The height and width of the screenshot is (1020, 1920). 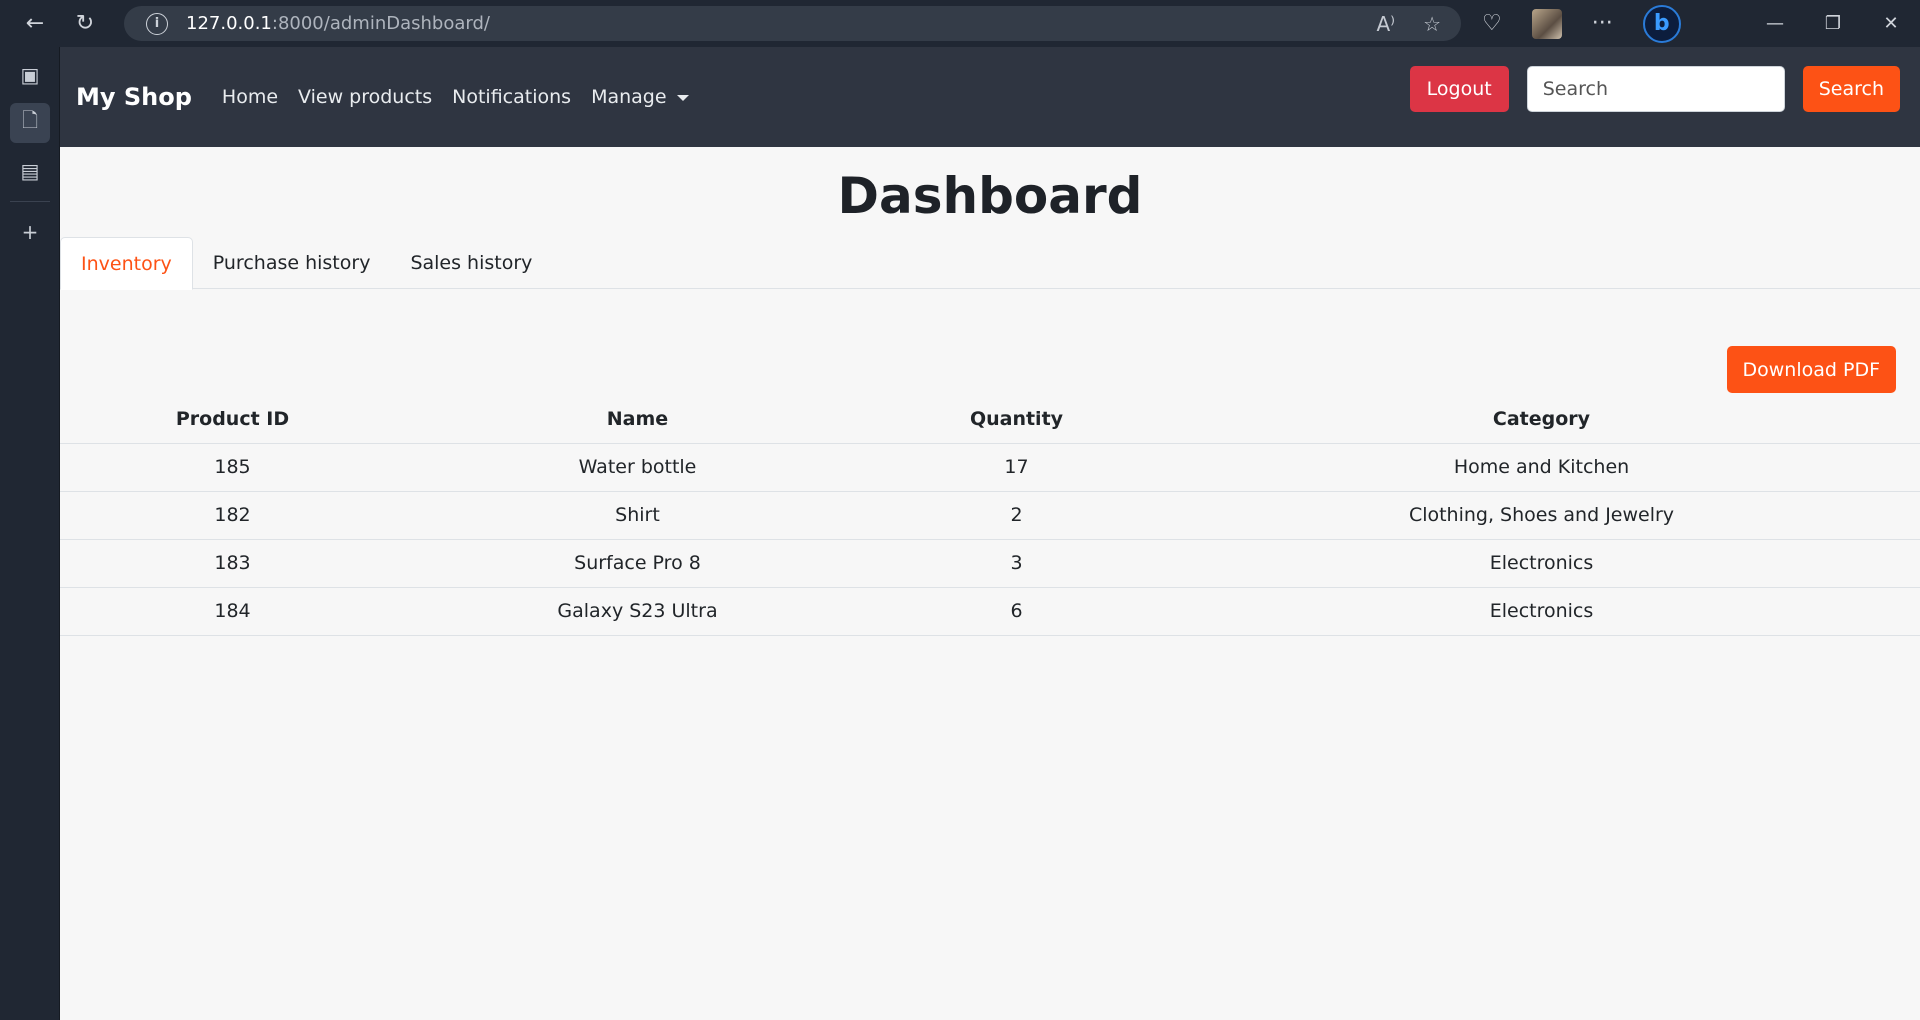 What do you see at coordinates (1541, 467) in the screenshot?
I see `cell-category: Home and Kitchen` at bounding box center [1541, 467].